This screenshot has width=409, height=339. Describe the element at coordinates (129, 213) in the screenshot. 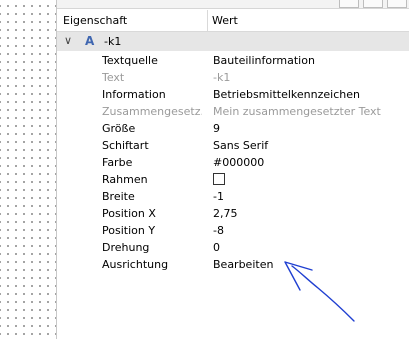

I see `property-name: Position X` at that location.